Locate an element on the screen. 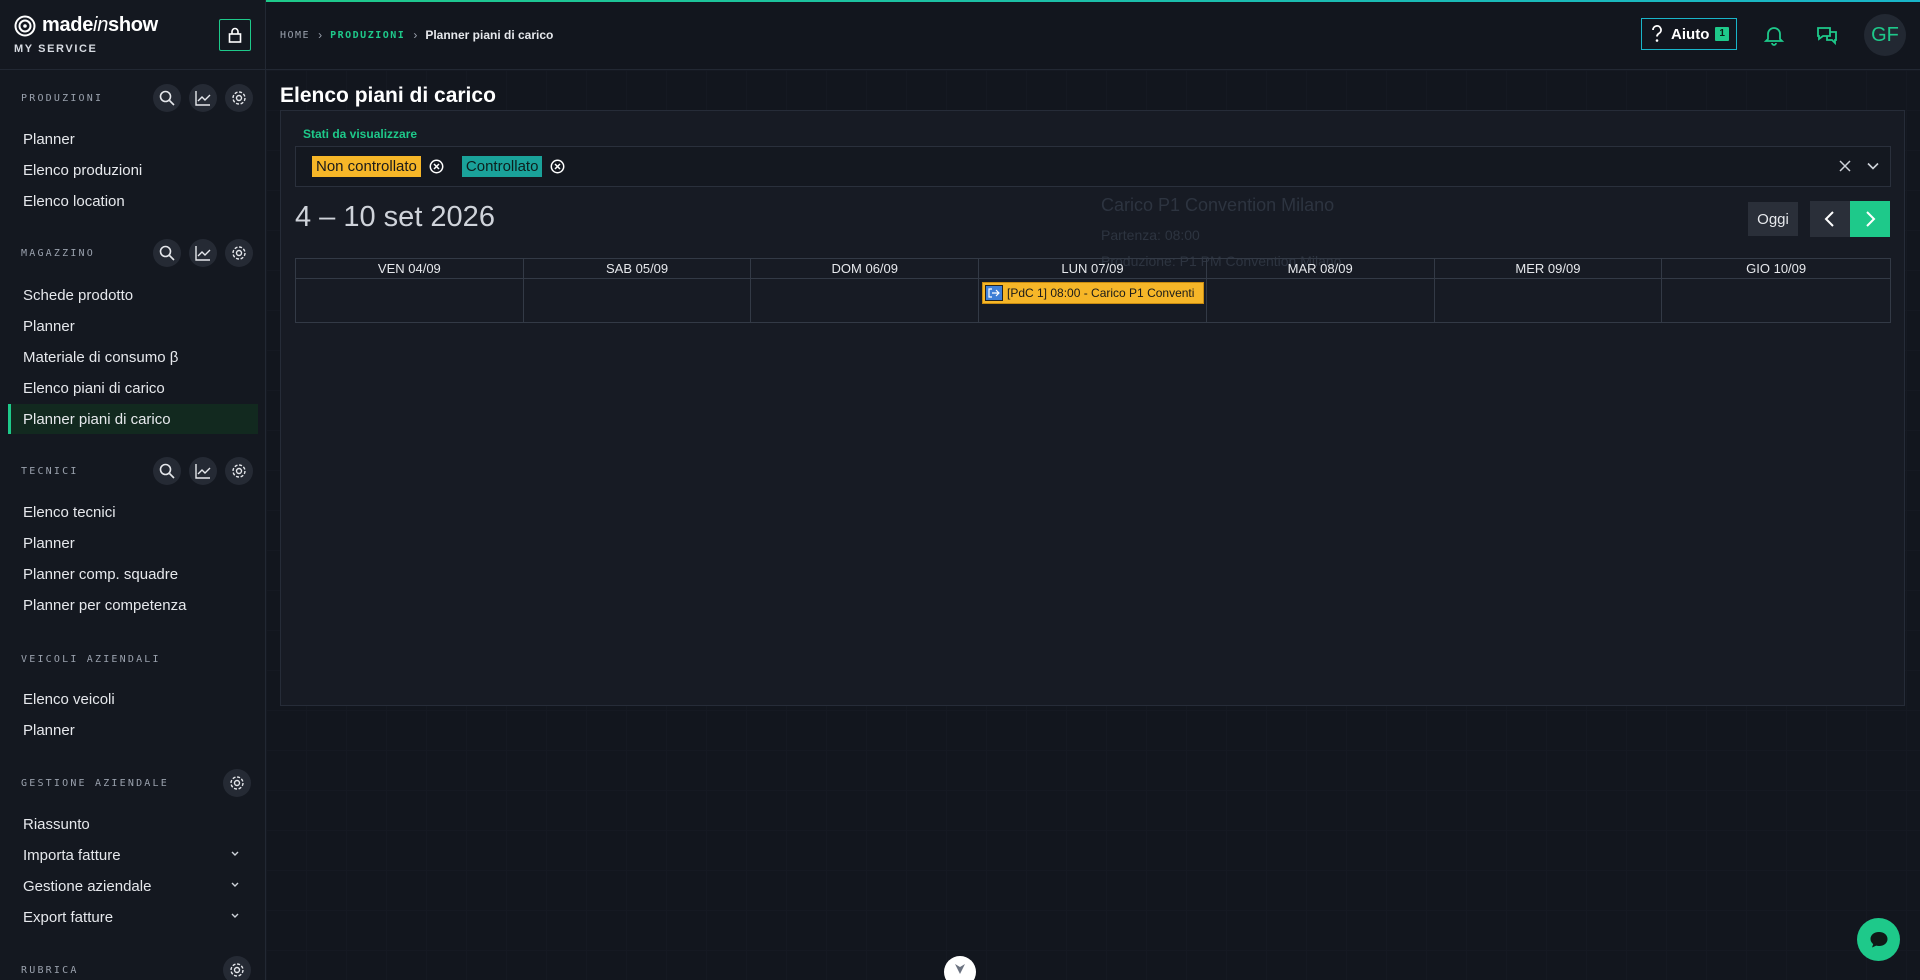  calendar-event: [PdC 1] 08:00 - Carico P1 Conventi is located at coordinates (1093, 293).